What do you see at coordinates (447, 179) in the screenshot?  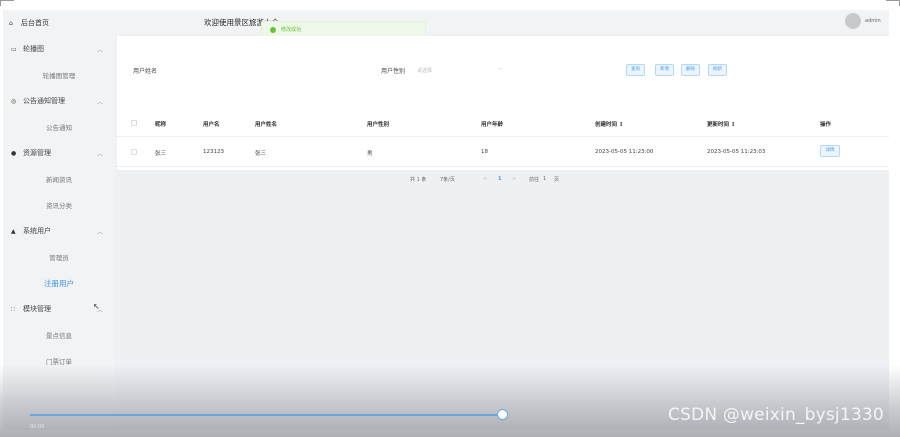 I see `pagination-page-size: 7条/页` at bounding box center [447, 179].